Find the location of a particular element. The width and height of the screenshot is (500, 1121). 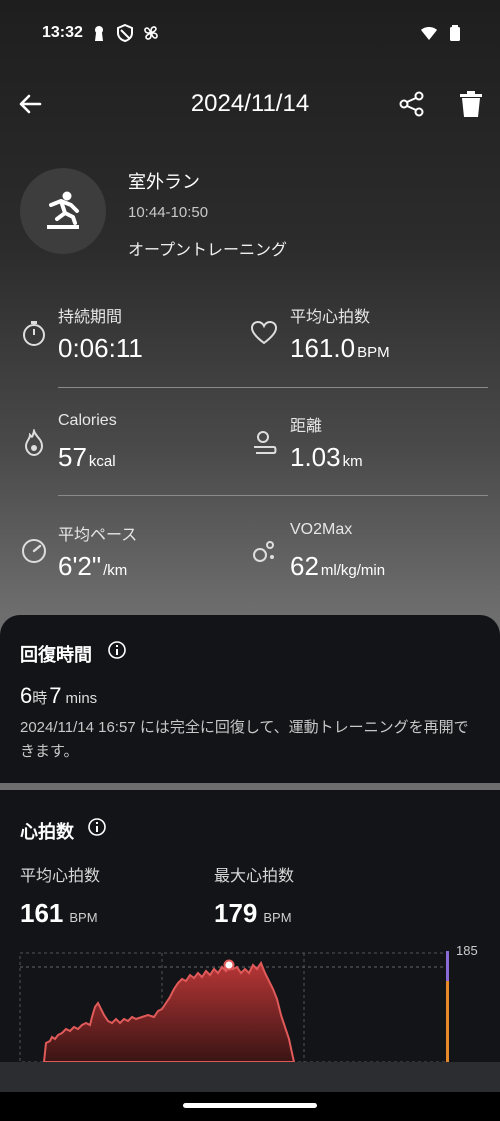

max-hr-label: 最大心拍数 is located at coordinates (254, 876).